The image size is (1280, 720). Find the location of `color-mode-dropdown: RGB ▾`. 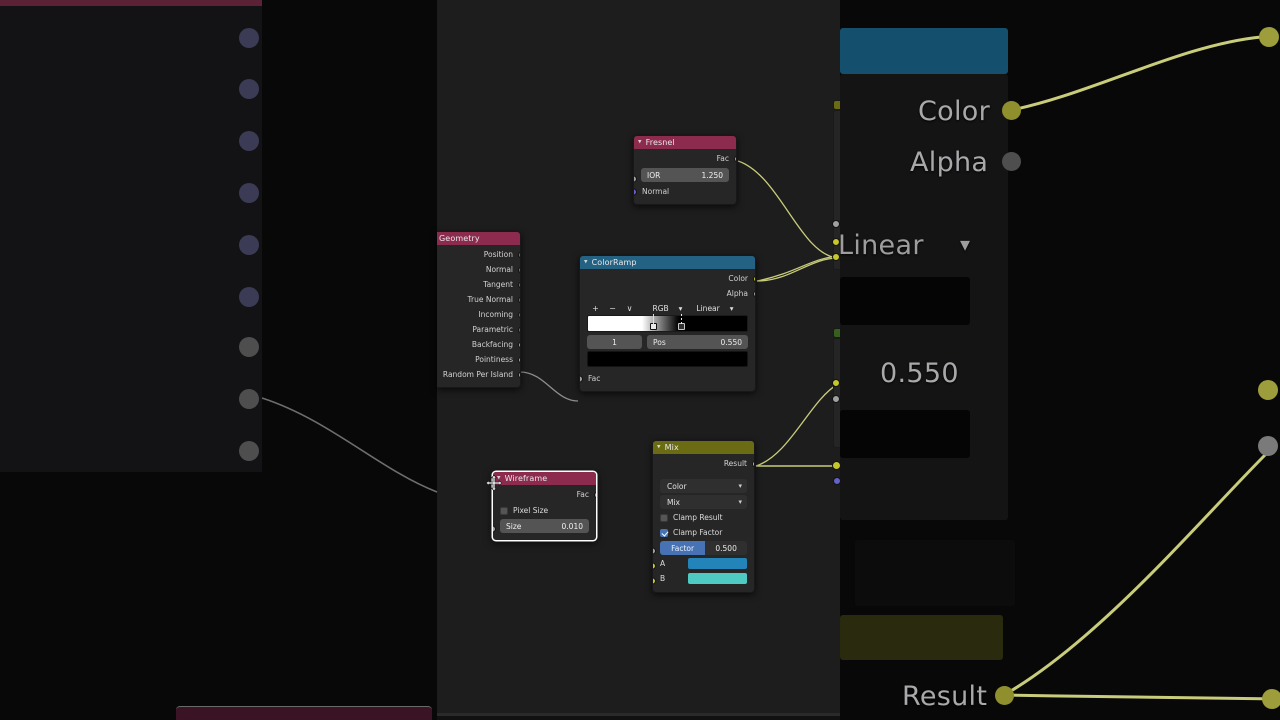

color-mode-dropdown: RGB ▾ is located at coordinates (667, 308).